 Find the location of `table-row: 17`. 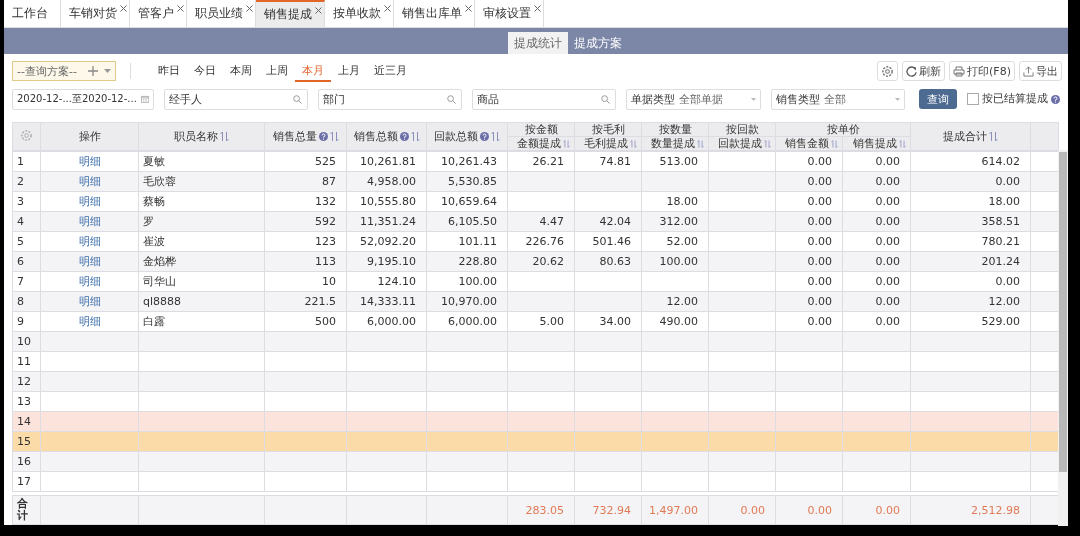

table-row: 17 is located at coordinates (535, 481).